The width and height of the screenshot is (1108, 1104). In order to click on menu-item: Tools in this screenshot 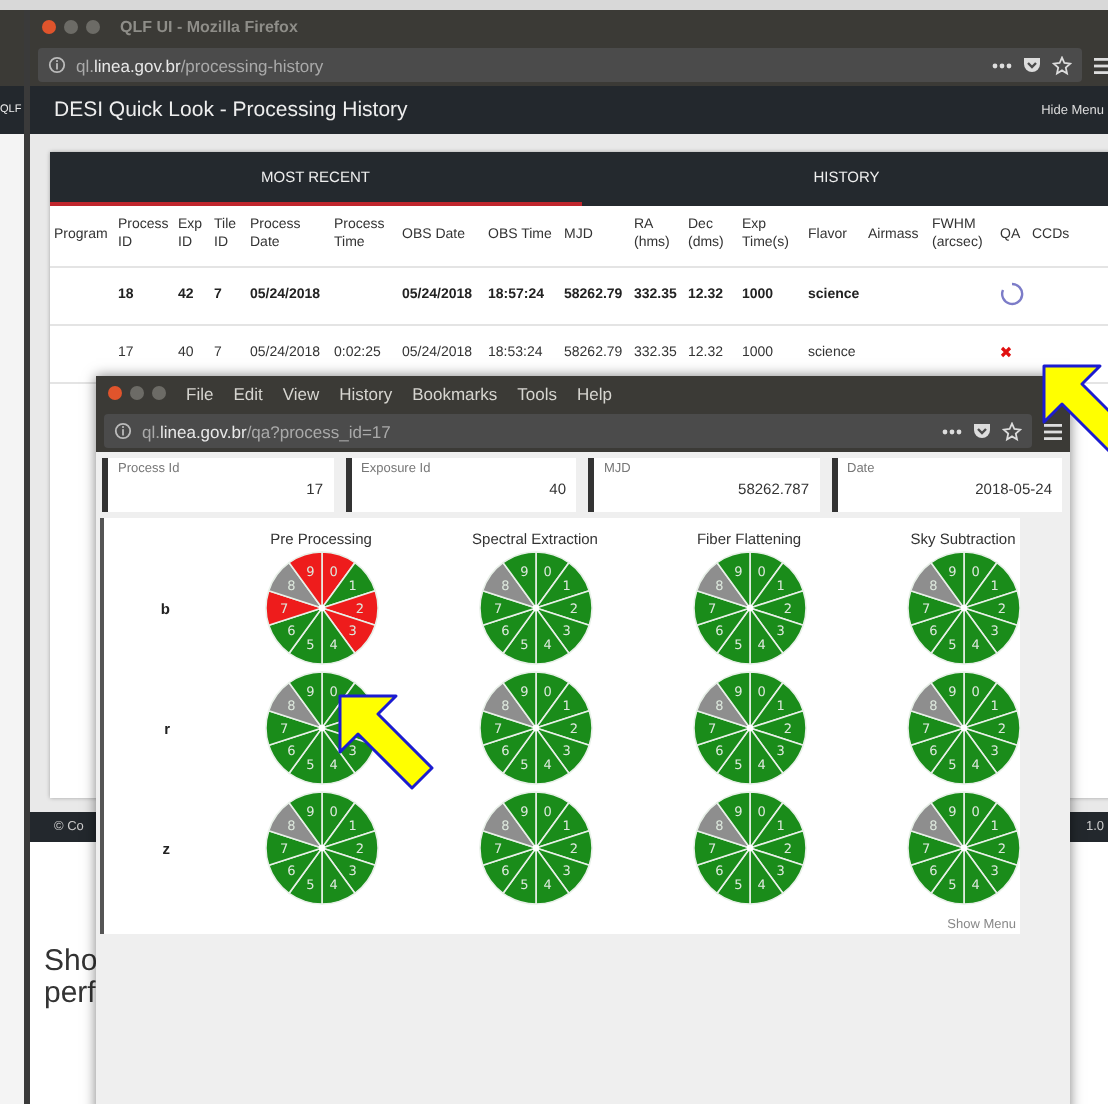, I will do `click(537, 393)`.